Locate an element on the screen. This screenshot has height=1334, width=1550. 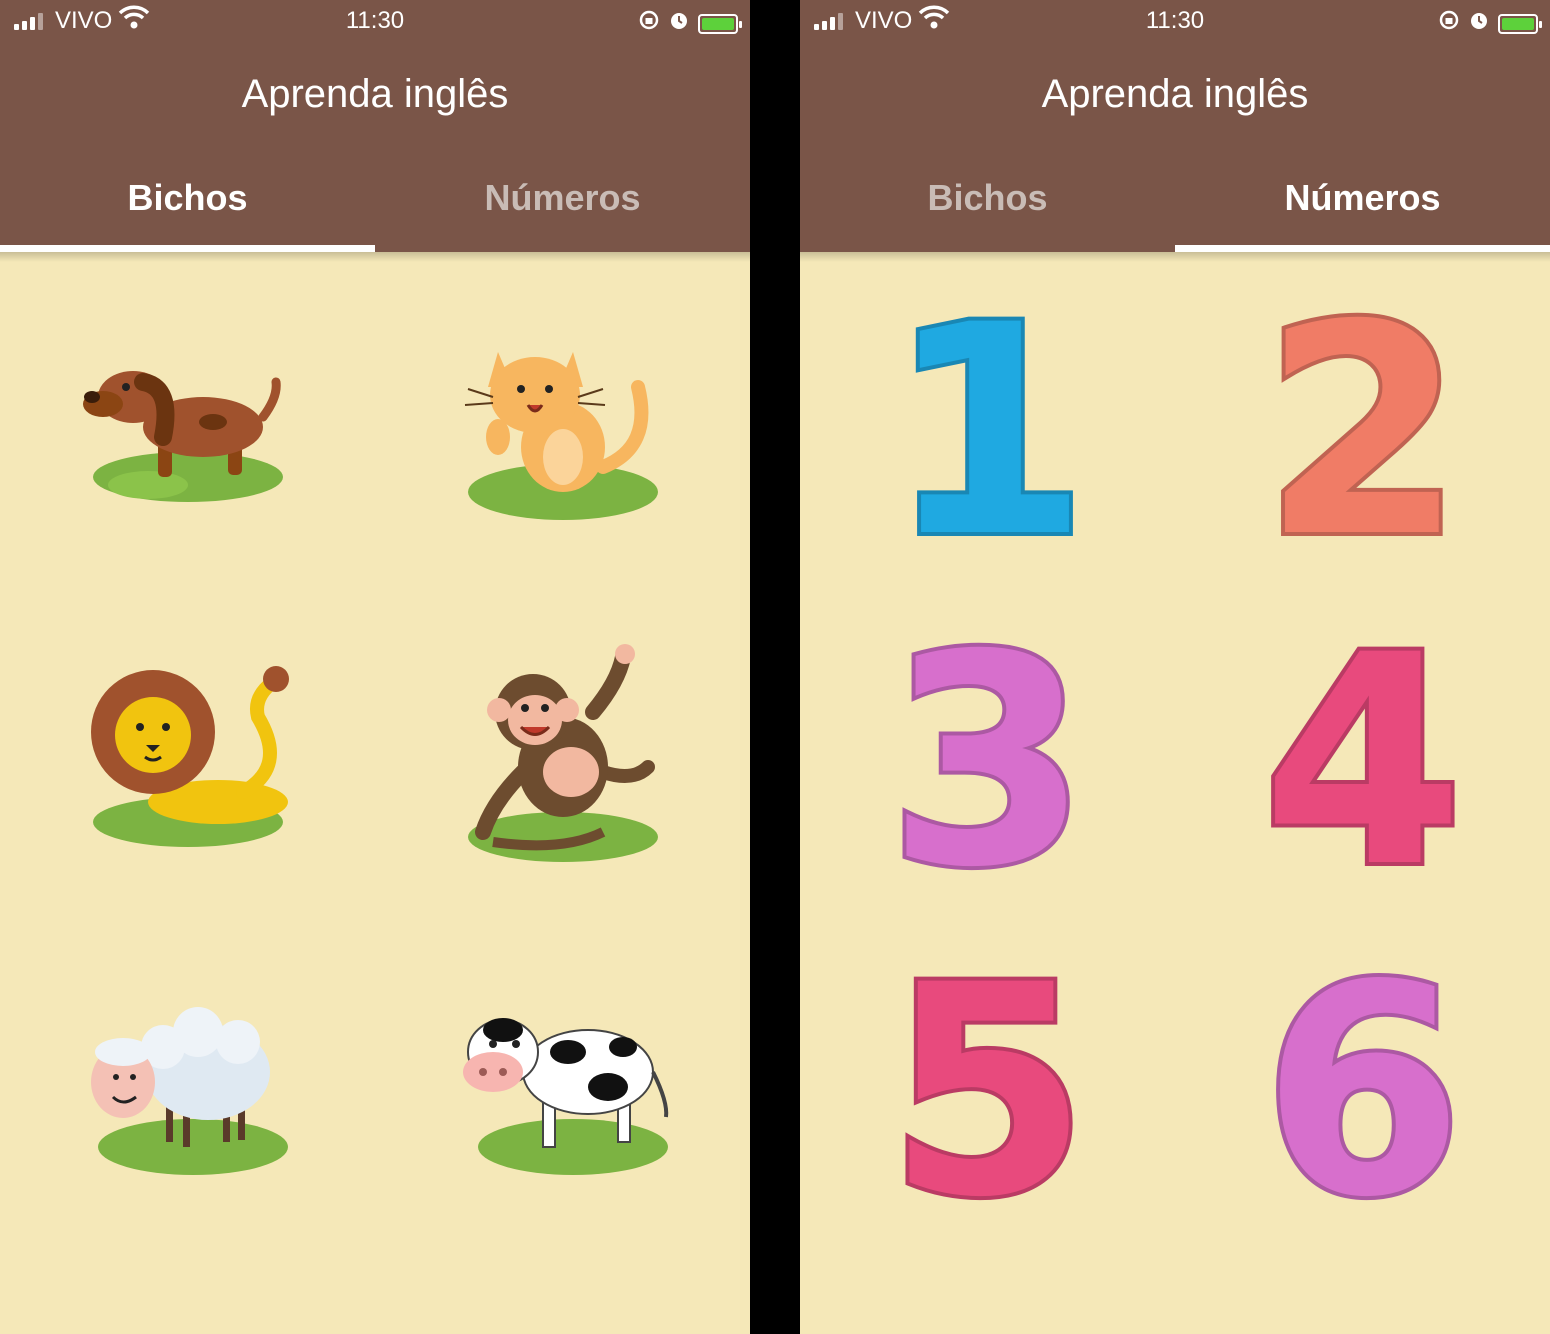
number-2-button: 2 is located at coordinates (1362, 432).